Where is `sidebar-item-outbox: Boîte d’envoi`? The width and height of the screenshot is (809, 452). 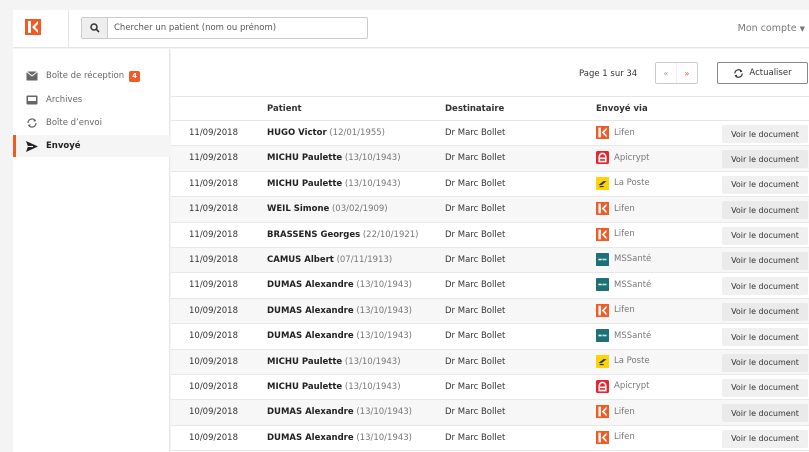
sidebar-item-outbox: Boîte d’envoi is located at coordinates (91, 123).